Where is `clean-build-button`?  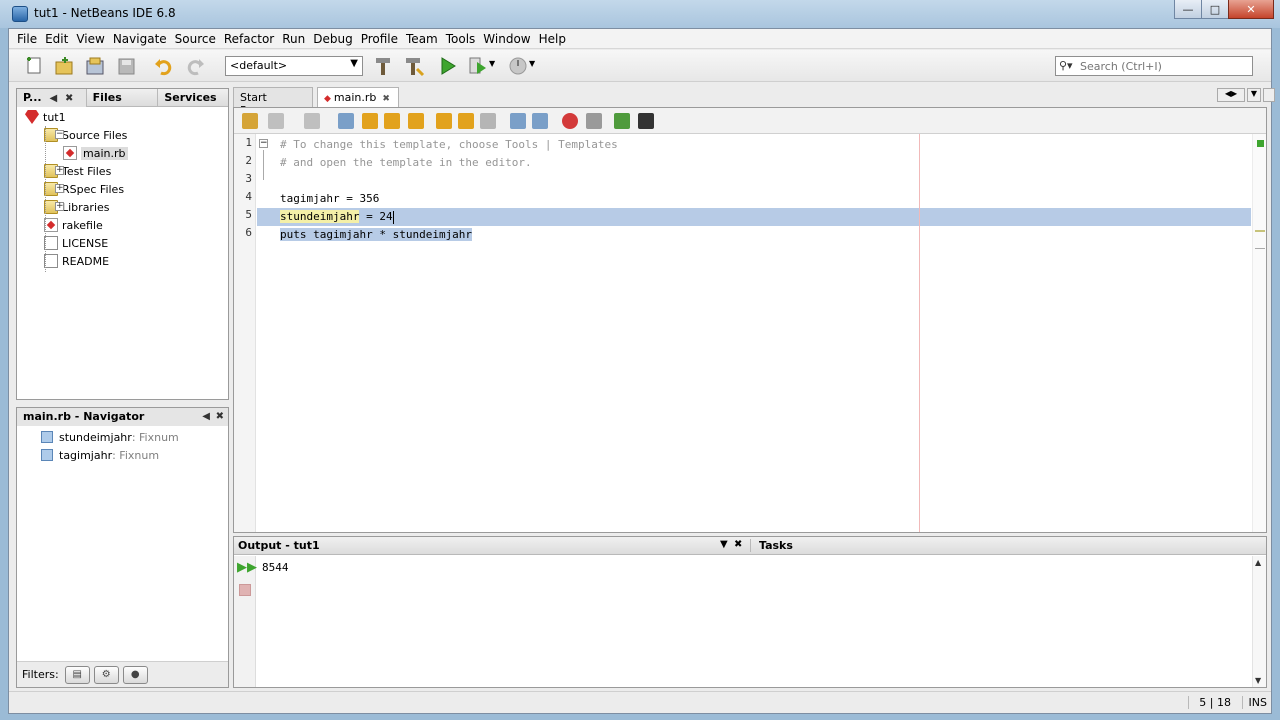 clean-build-button is located at coordinates (414, 66).